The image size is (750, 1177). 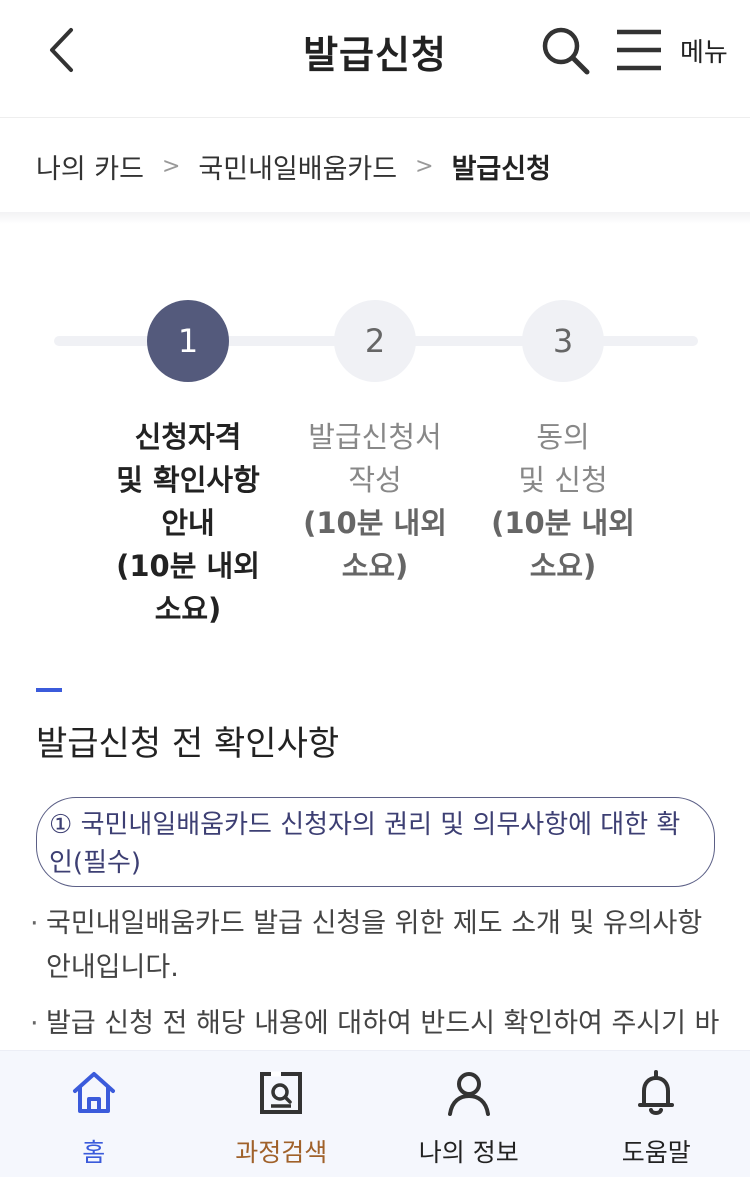 What do you see at coordinates (704, 52) in the screenshot?
I see `menu-label: 메뉴` at bounding box center [704, 52].